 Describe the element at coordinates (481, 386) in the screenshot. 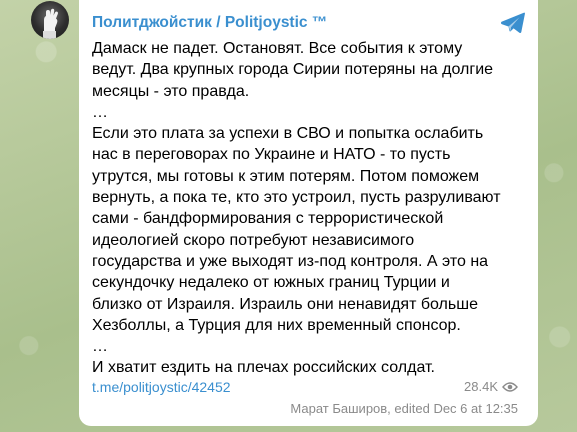

I see `views-count: 28.4K` at that location.